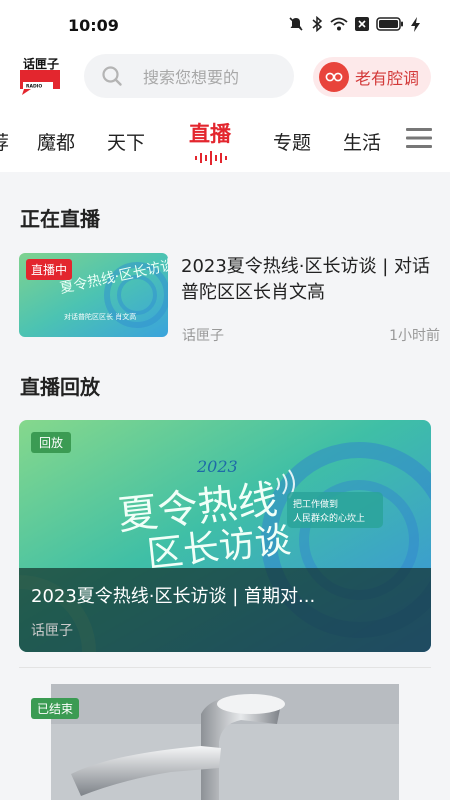  I want to click on live-thumb-caption: 对话普陀区区长 肖文高, so click(100, 316).